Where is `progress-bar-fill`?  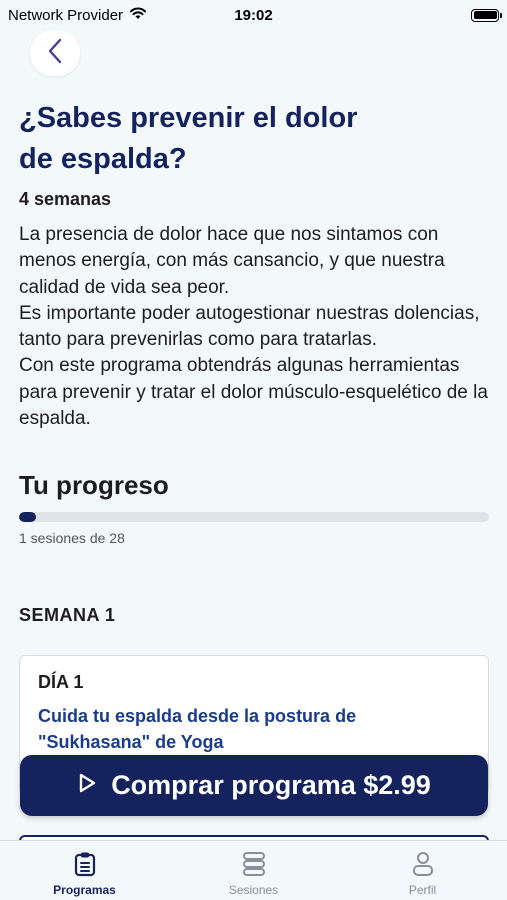
progress-bar-fill is located at coordinates (27, 517).